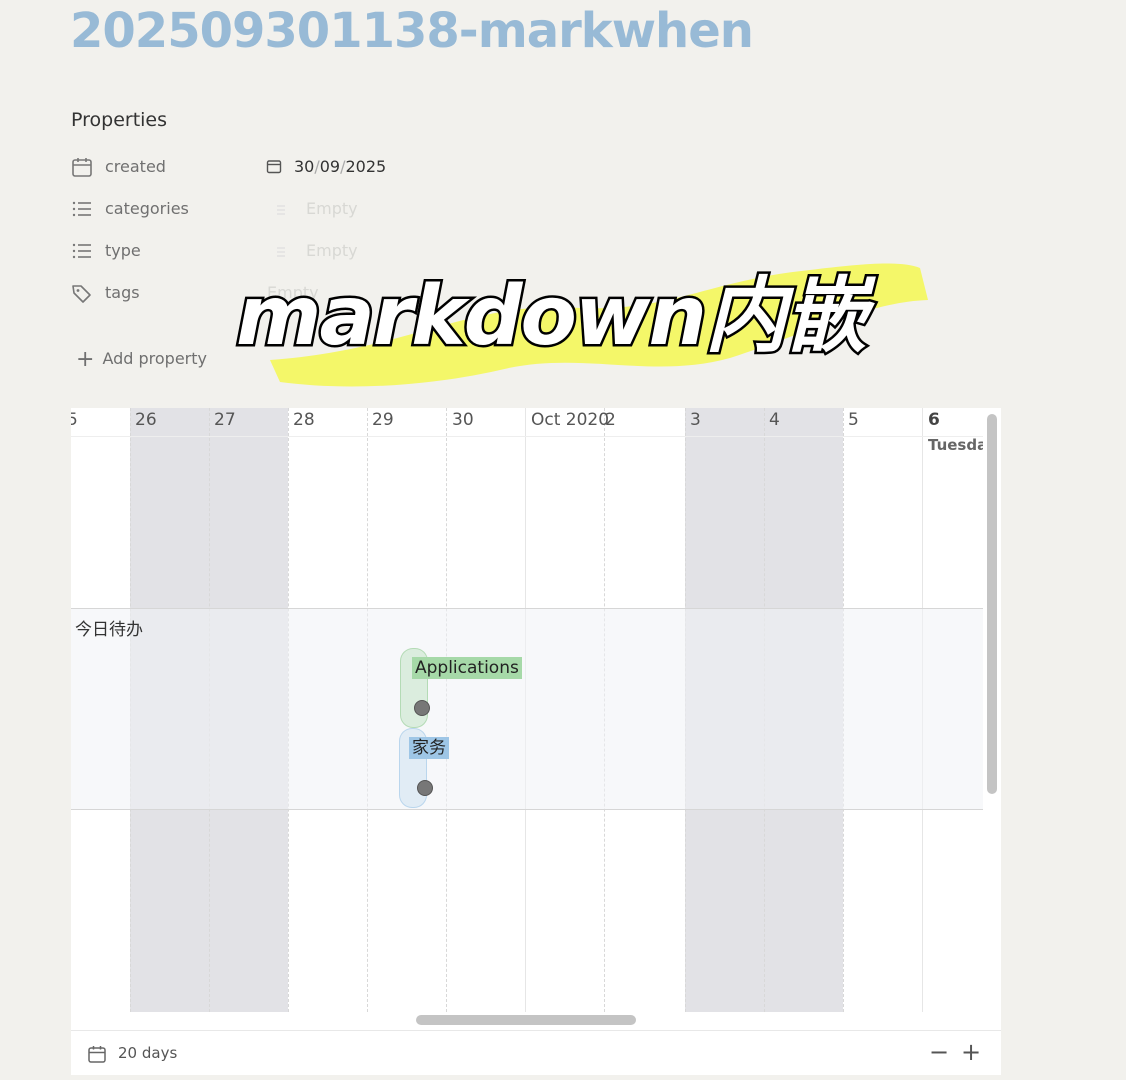 The image size is (1126, 1080). What do you see at coordinates (332, 208) in the screenshot?
I see `empty-text: Empty` at bounding box center [332, 208].